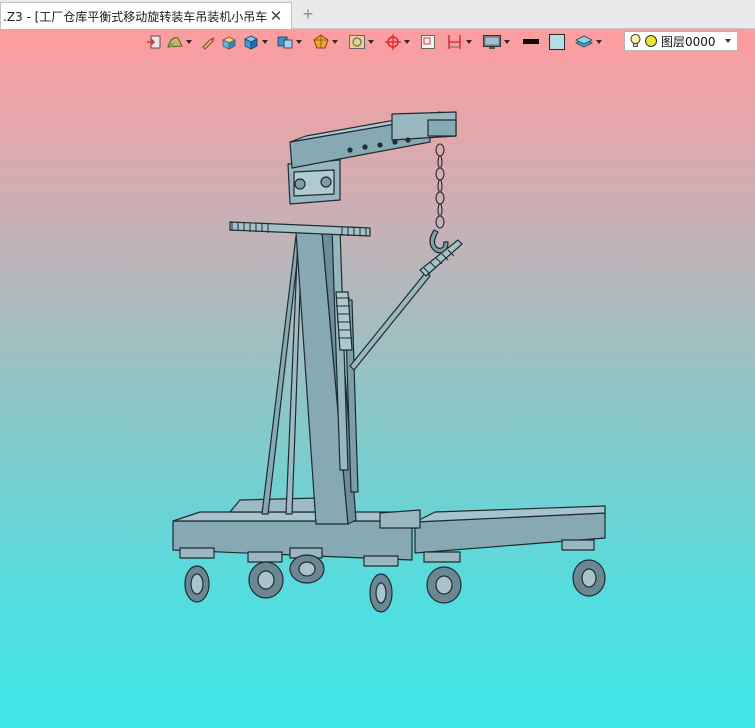 The width and height of the screenshot is (755, 728). Describe the element at coordinates (377, 14) in the screenshot. I see `document-tab-bar: .Z3 - [工厂仓库平衡式移动旋转装车吊装机小吊车] ✕ +` at that location.